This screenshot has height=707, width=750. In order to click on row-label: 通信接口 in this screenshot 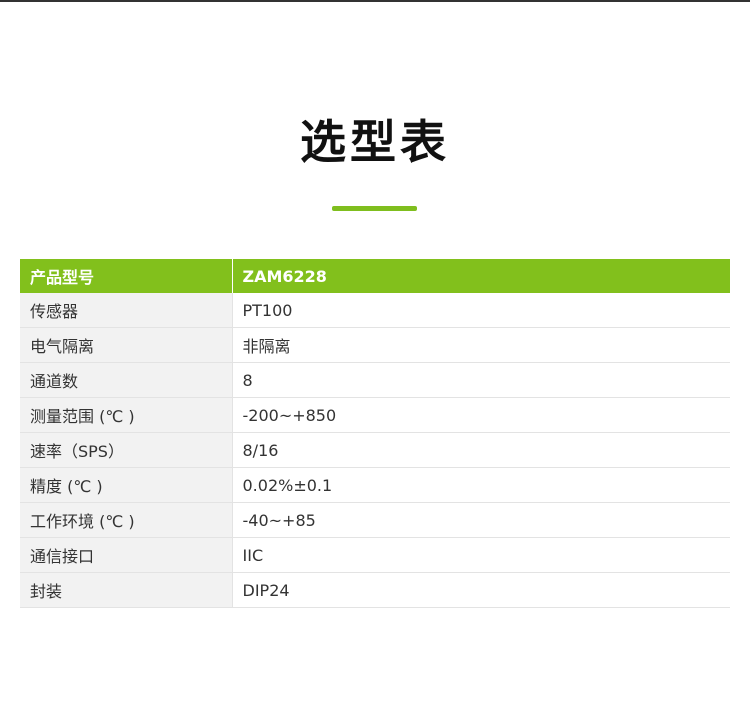, I will do `click(126, 555)`.